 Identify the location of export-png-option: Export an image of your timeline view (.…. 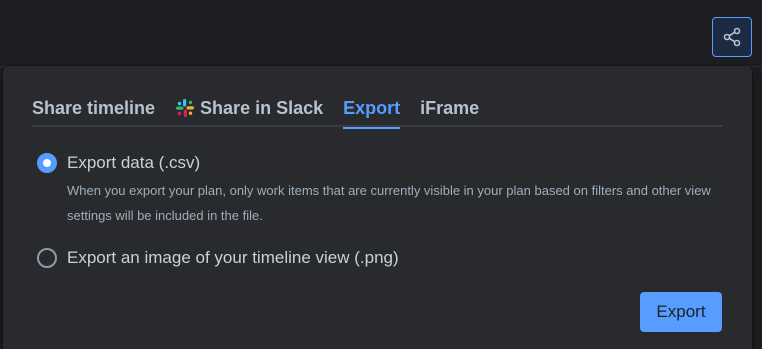
(218, 258).